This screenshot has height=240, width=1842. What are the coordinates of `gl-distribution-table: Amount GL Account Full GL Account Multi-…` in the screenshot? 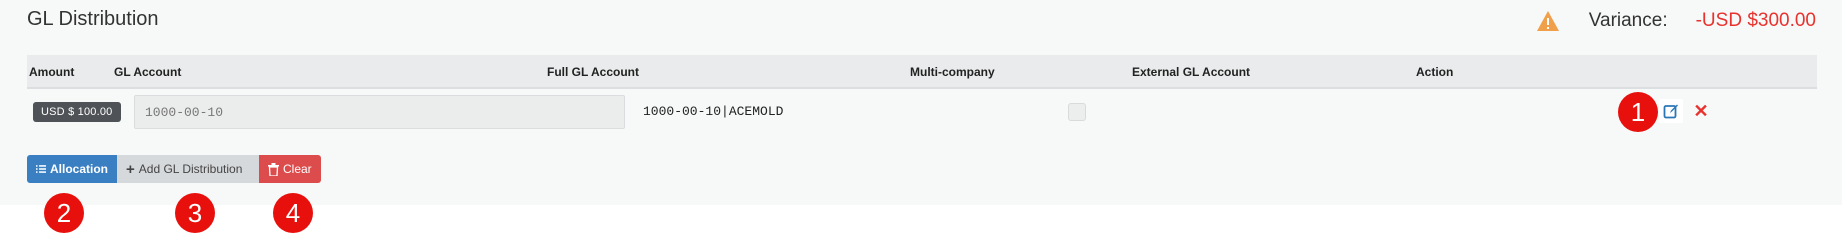 It's located at (922, 72).